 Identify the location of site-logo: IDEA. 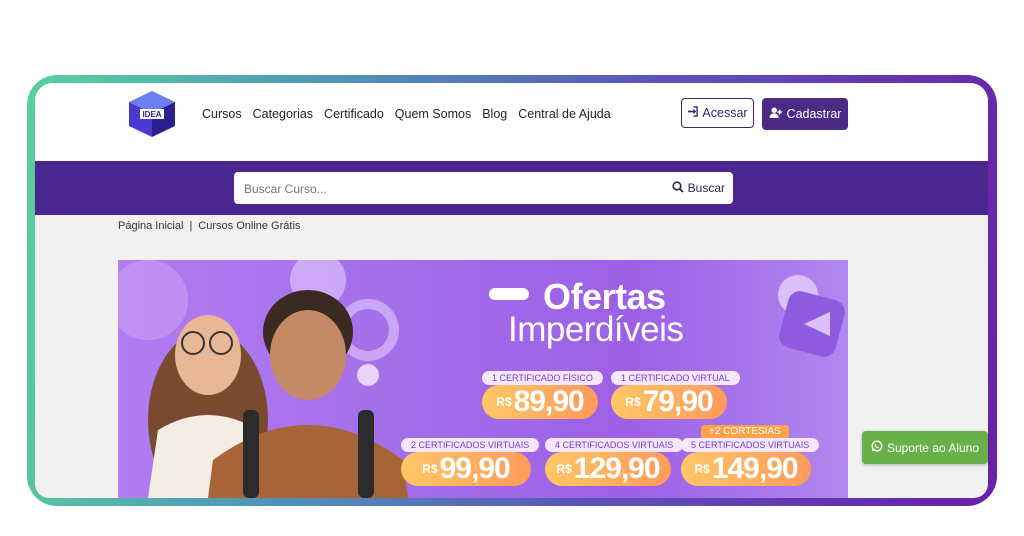
(152, 114).